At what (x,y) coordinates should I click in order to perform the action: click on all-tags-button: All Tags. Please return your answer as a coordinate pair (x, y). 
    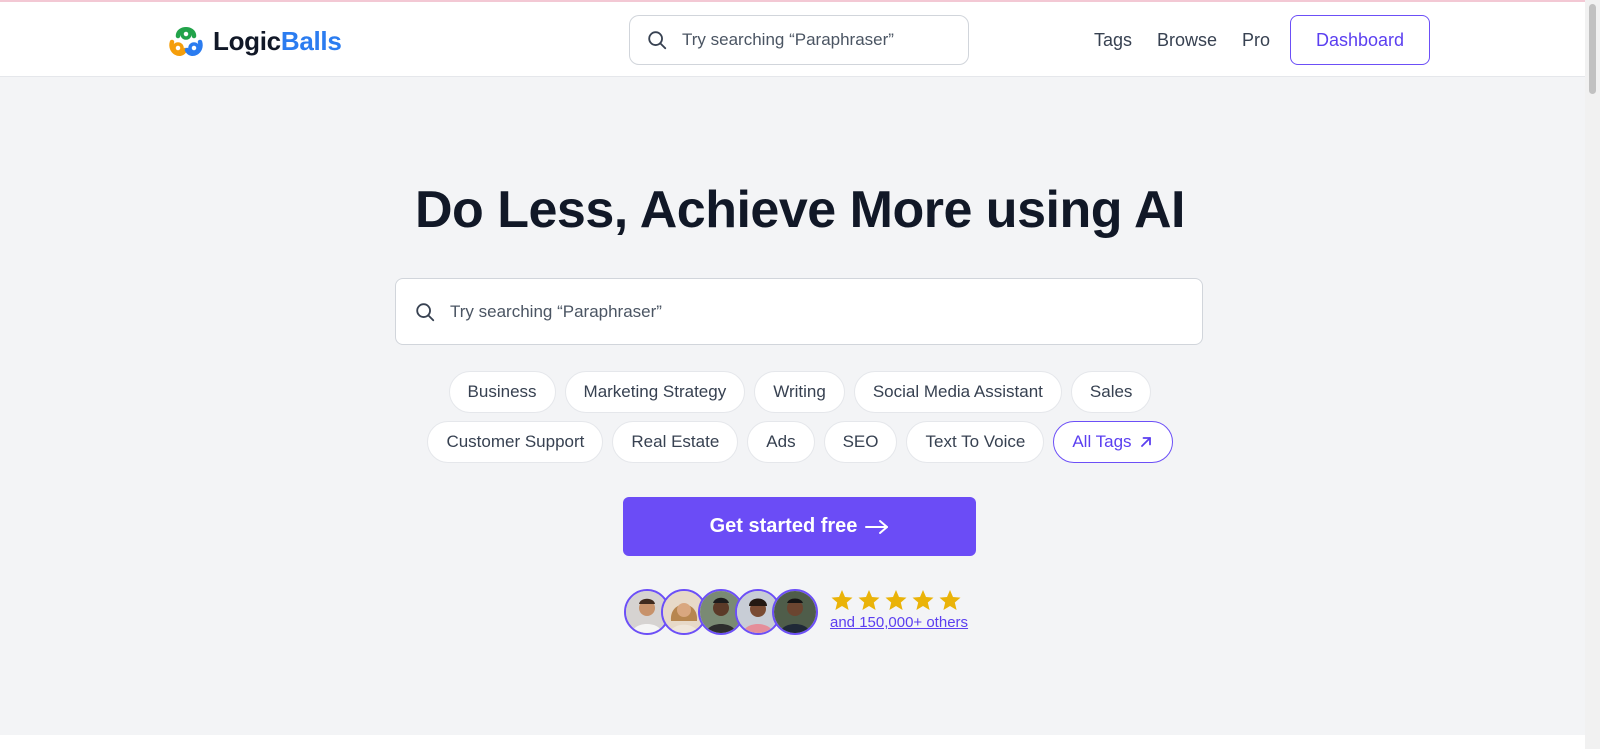
    Looking at the image, I should click on (1113, 442).